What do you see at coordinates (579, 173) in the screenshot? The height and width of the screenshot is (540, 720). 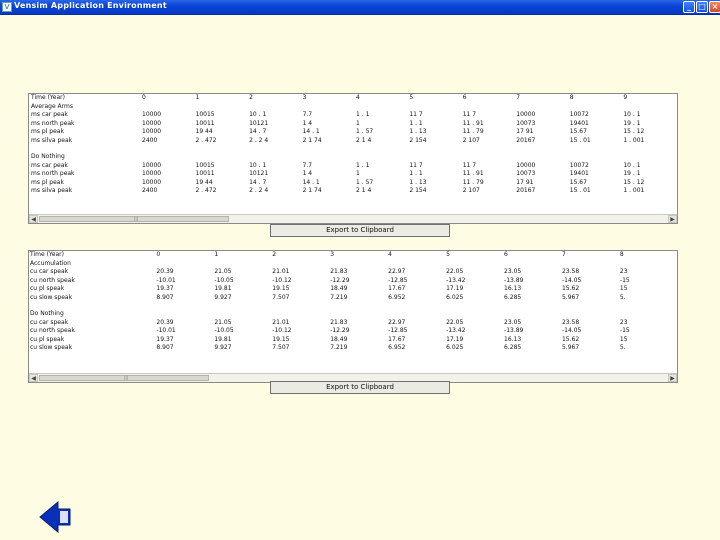 I see `table-cell: 19401` at bounding box center [579, 173].